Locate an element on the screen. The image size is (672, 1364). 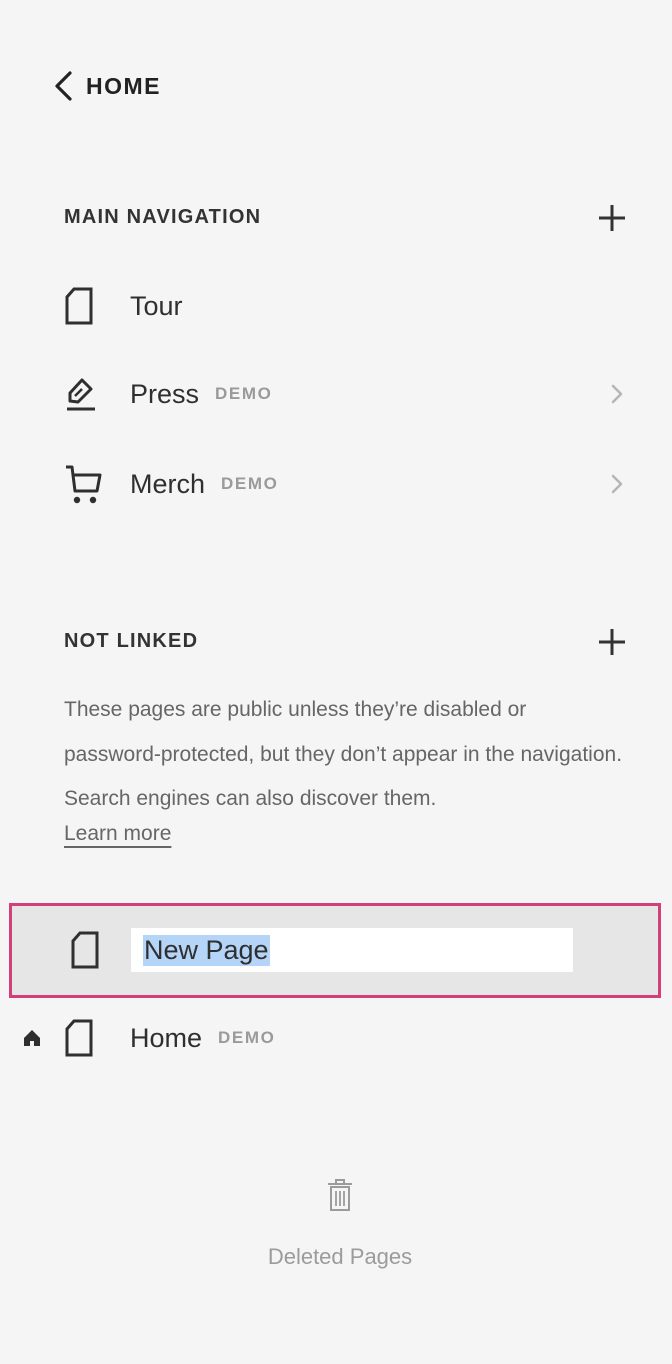
nav-item-label: Merch is located at coordinates (168, 483).